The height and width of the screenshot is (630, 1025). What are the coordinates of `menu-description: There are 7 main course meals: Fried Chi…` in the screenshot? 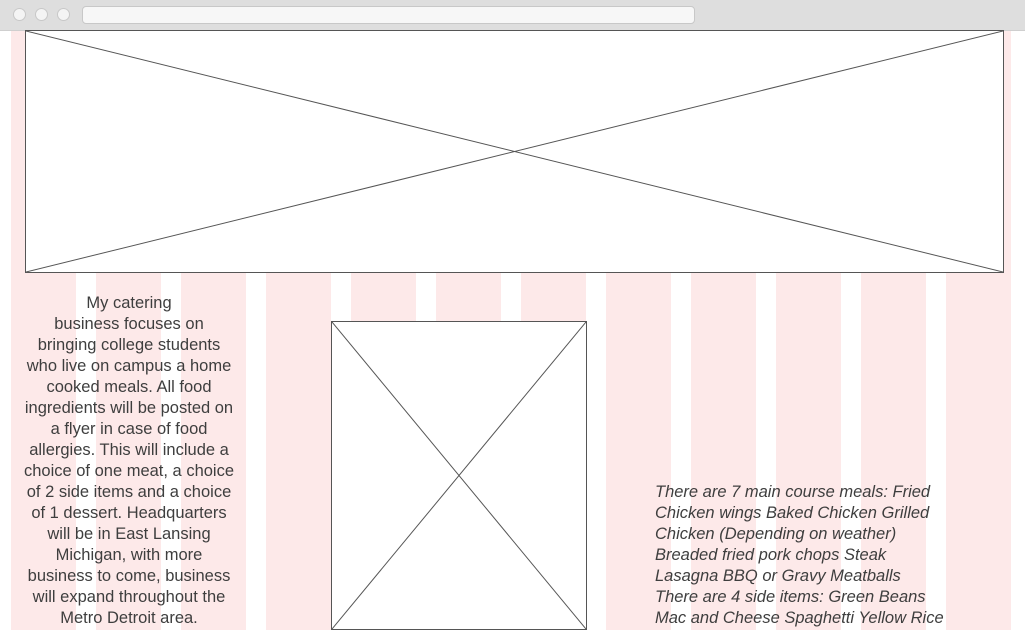 It's located at (799, 555).